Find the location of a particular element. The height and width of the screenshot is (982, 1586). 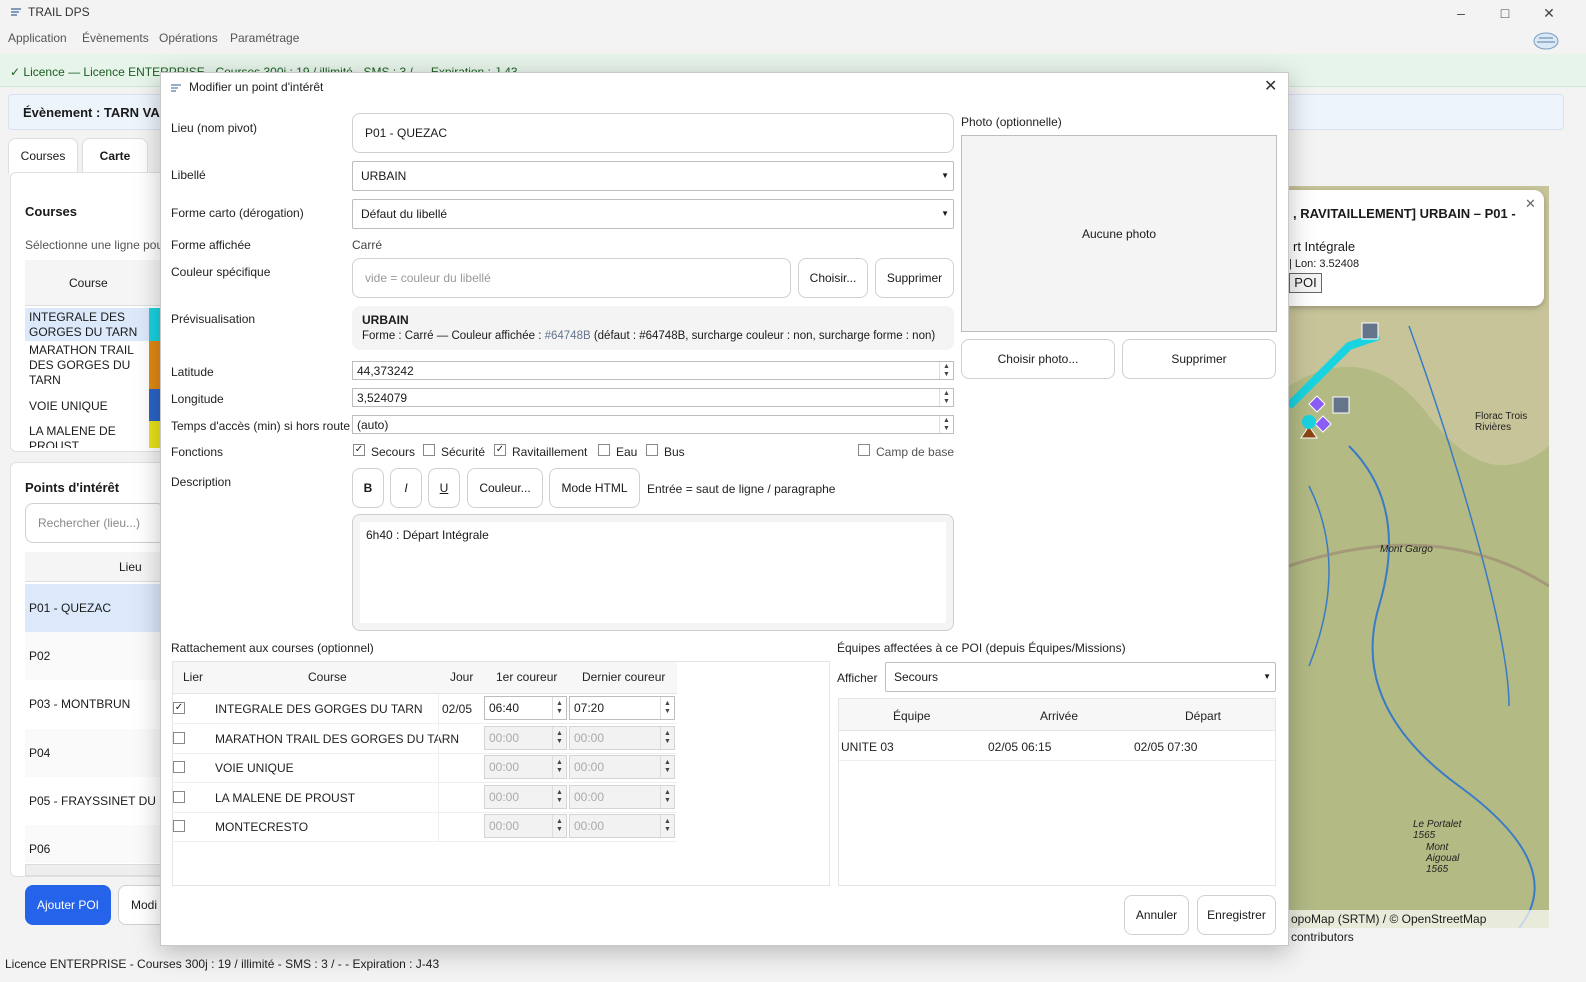

delete-color-button: Supprimer is located at coordinates (914, 278).